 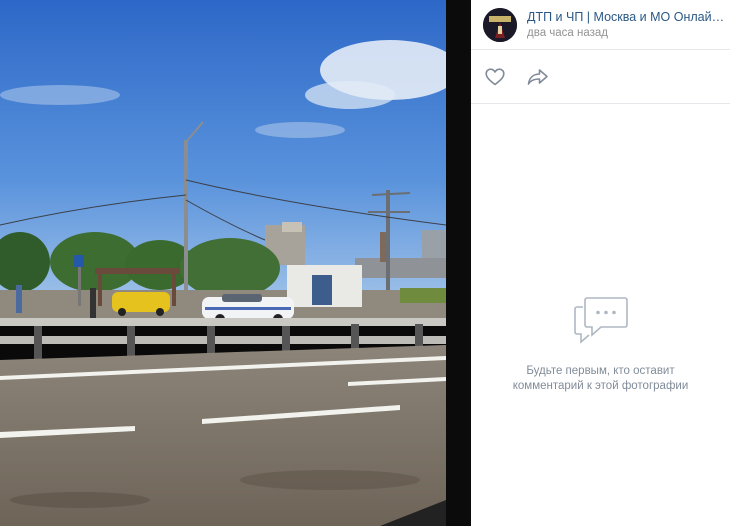 I want to click on post-time: два часа назад, so click(x=568, y=33).